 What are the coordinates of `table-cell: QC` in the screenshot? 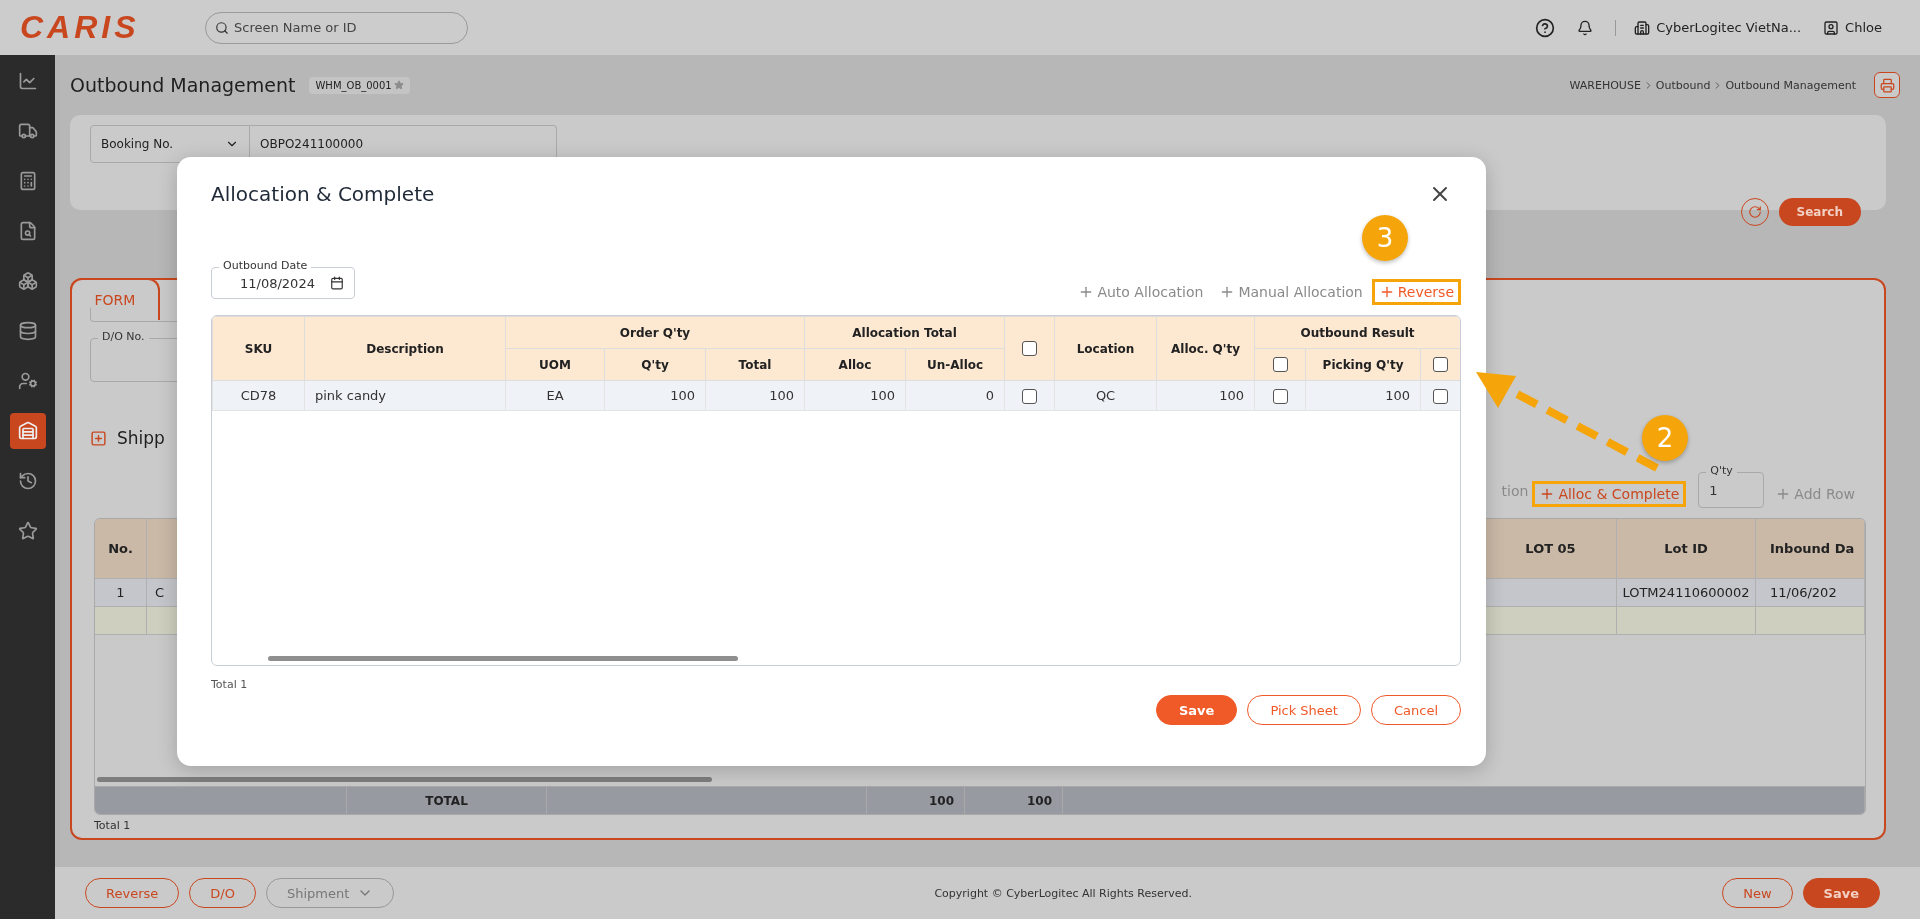 It's located at (1105, 395).